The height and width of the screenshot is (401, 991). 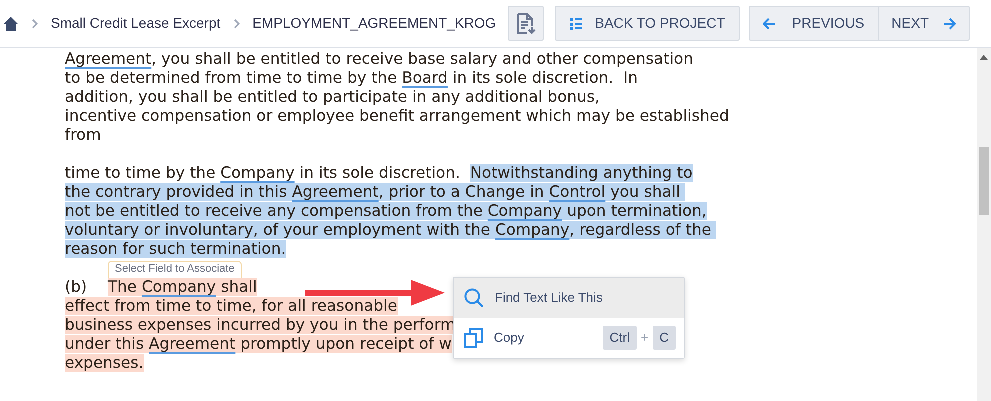 What do you see at coordinates (397, 116) in the screenshot?
I see `document-line: incentive compensation or employee benefit arrangement which may be established` at bounding box center [397, 116].